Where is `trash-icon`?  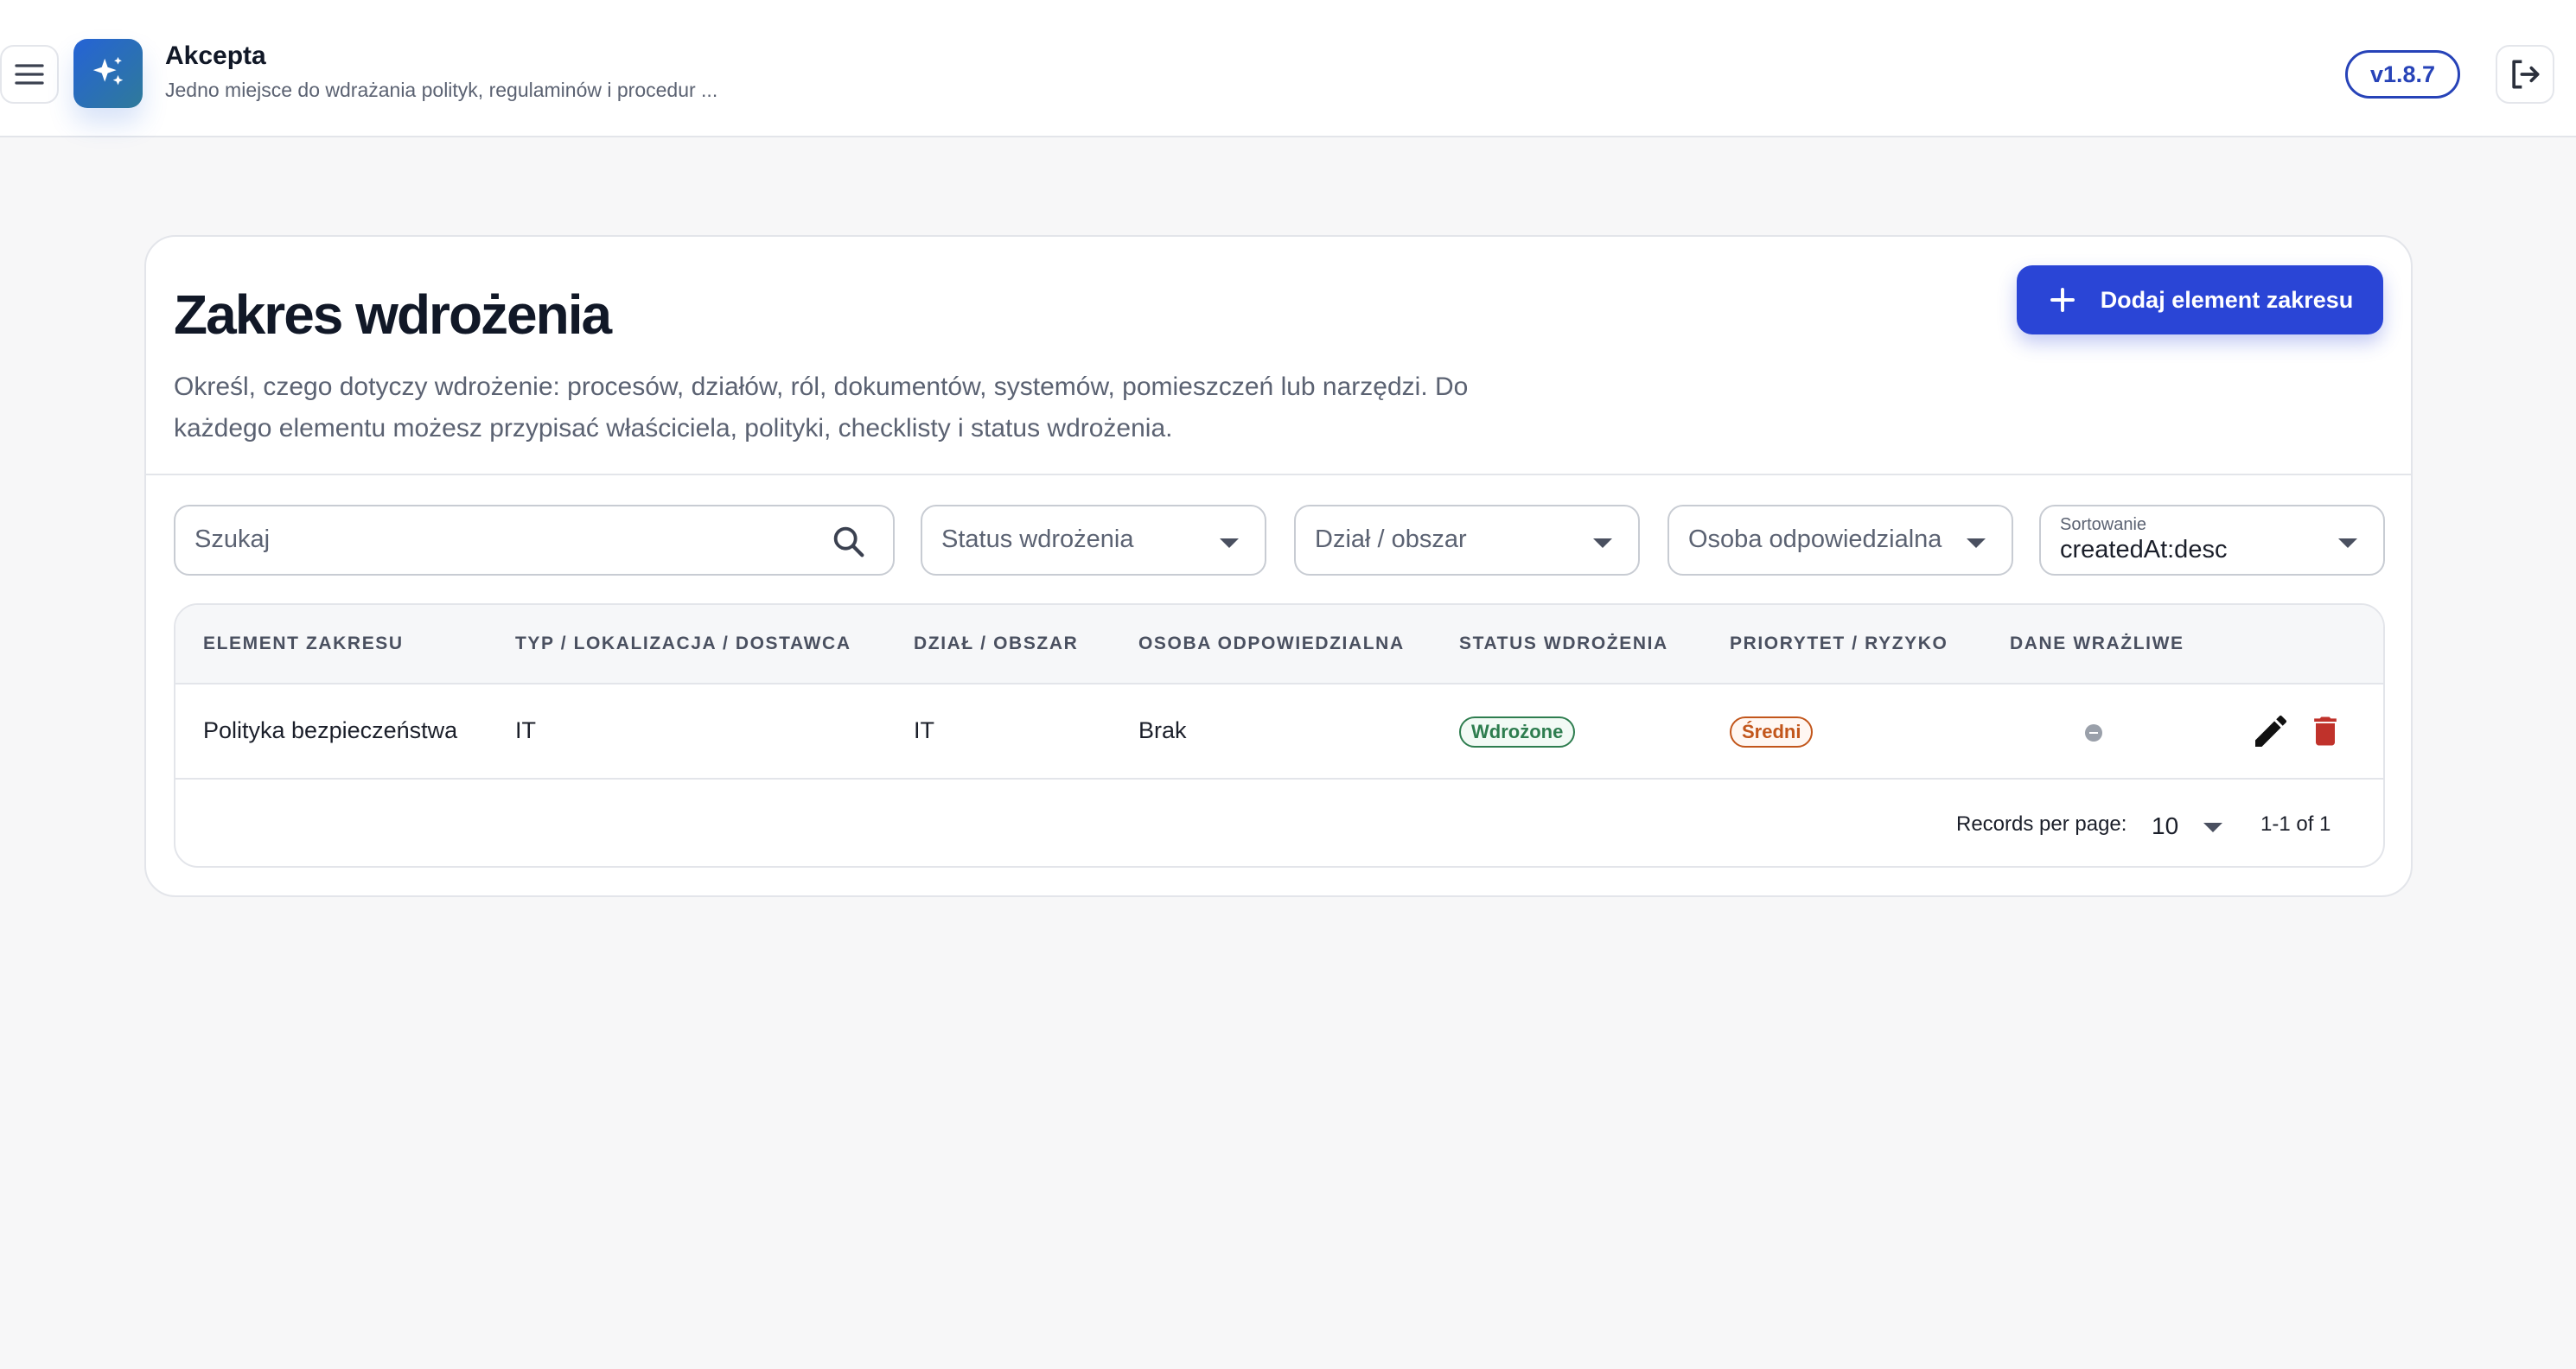 trash-icon is located at coordinates (2325, 731).